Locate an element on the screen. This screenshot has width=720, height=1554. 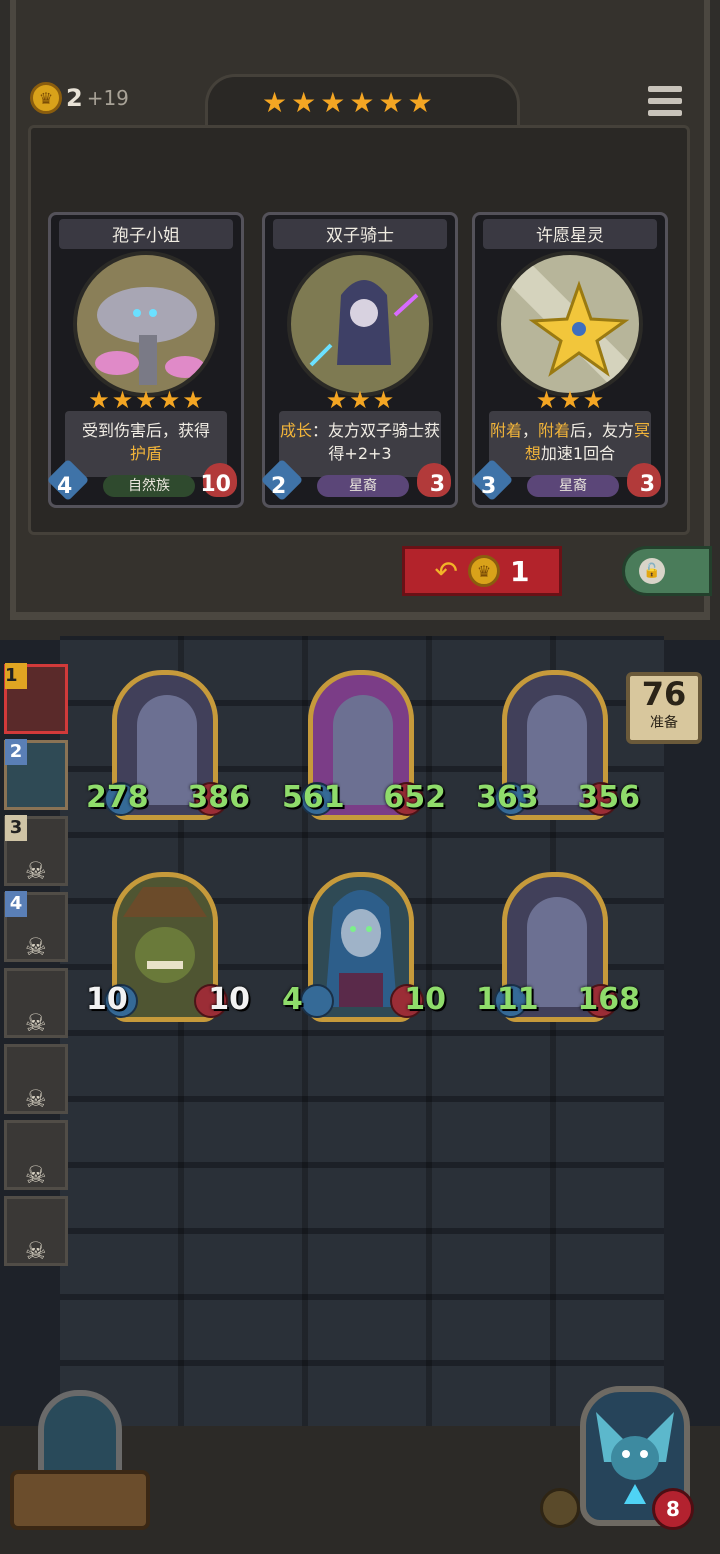
card-description: 附着，附着后，友方冥想加速1回合 is located at coordinates (570, 444).